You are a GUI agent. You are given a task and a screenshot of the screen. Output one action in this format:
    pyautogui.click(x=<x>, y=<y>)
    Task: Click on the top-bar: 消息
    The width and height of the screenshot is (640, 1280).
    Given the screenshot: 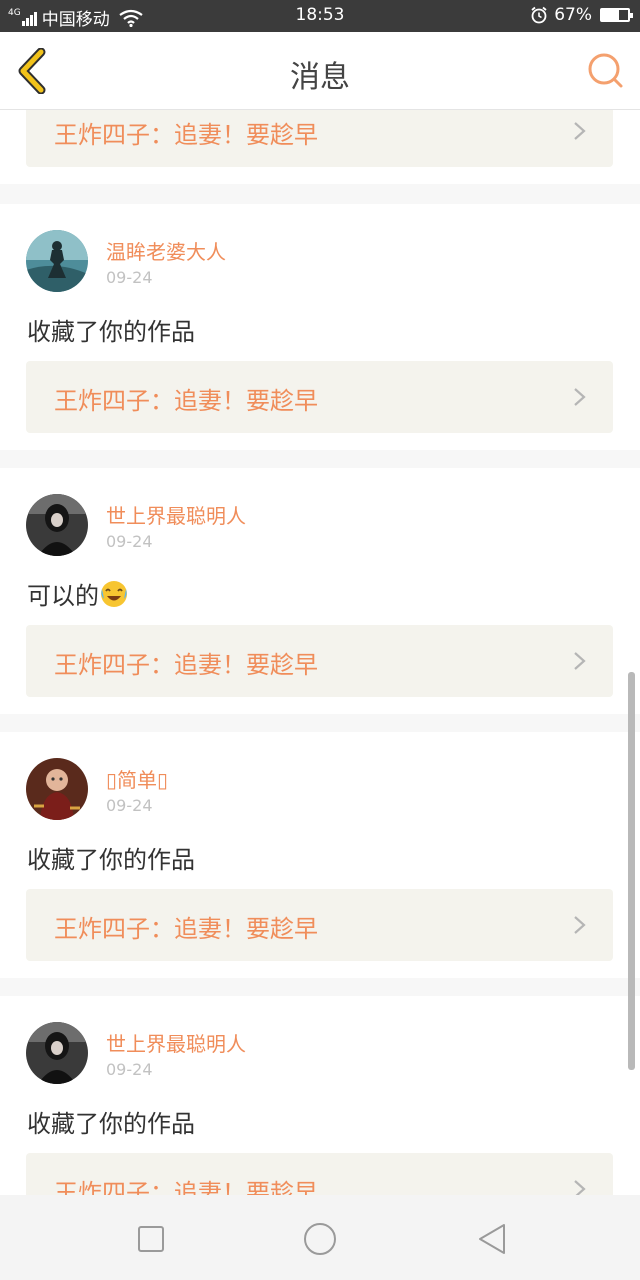 What is the action you would take?
    pyautogui.click(x=320, y=71)
    